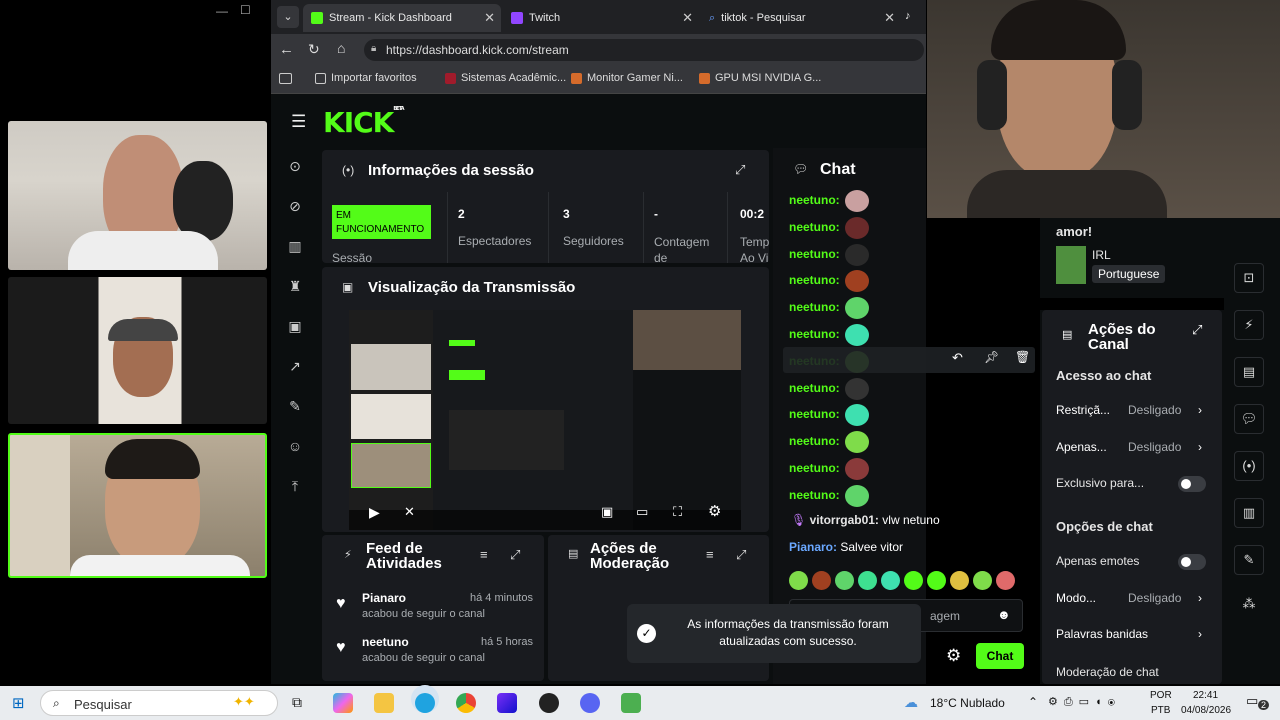 The width and height of the screenshot is (1280, 720). I want to click on edge-icon, so click(425, 703).